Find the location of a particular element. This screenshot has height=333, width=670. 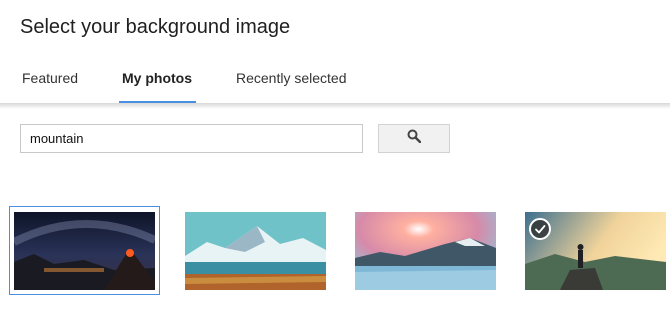

checkmark-icon is located at coordinates (540, 229).